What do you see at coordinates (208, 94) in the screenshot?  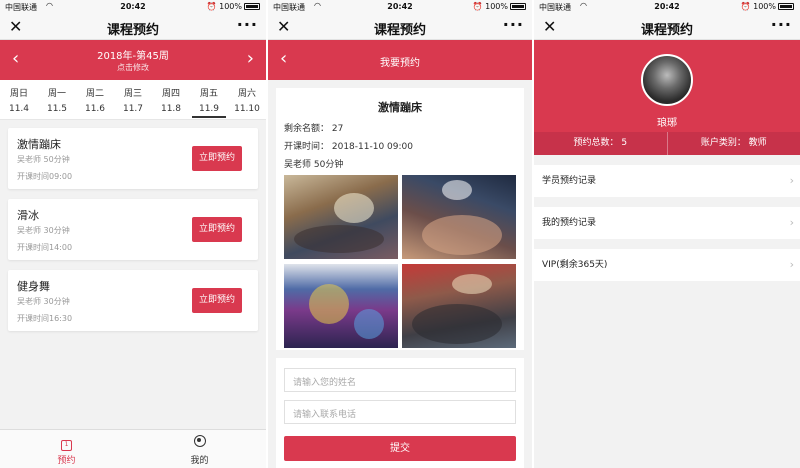 I see `day-name: 周五` at bounding box center [208, 94].